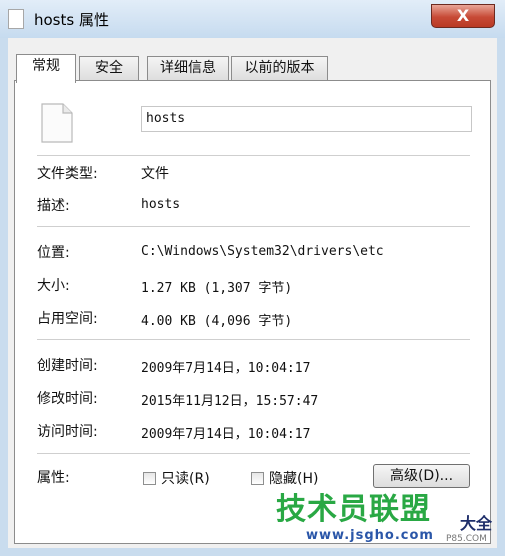  What do you see at coordinates (67, 432) in the screenshot?
I see `accessed-label: 访问时间:` at bounding box center [67, 432].